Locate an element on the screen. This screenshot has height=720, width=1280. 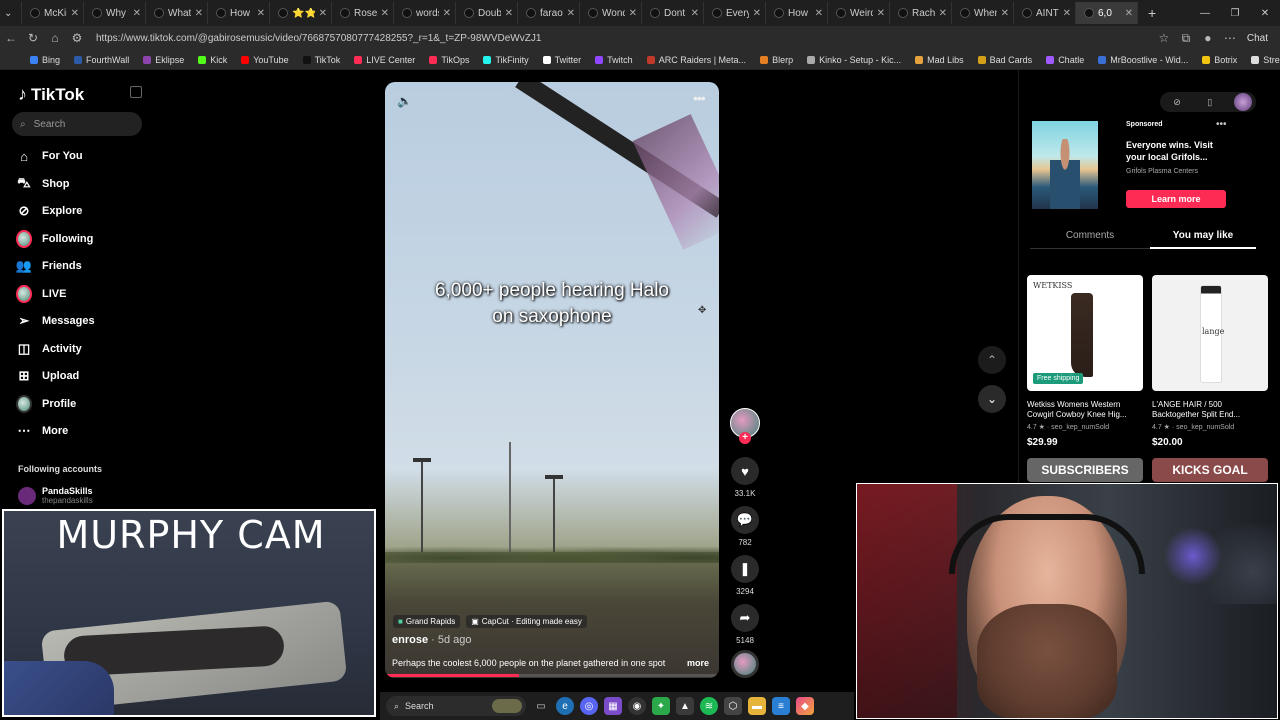
capcut-chip: ▣ CapCut · Editing made easy is located at coordinates (526, 621).